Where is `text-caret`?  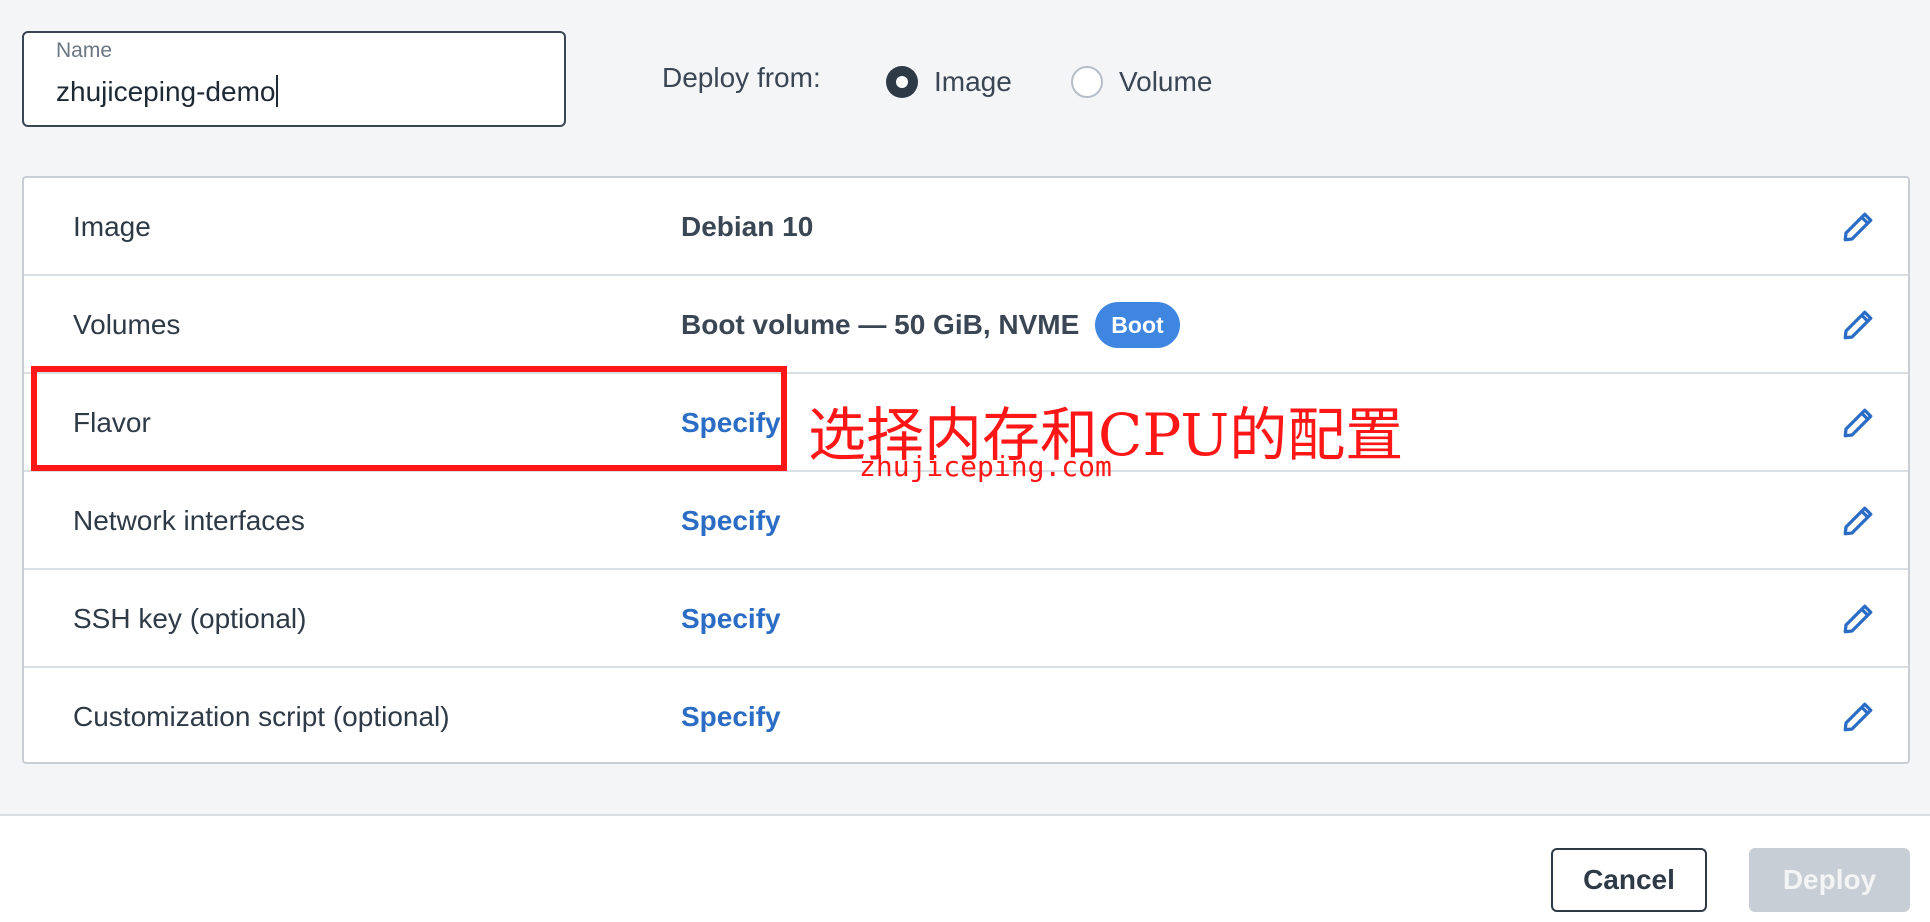 text-caret is located at coordinates (277, 91).